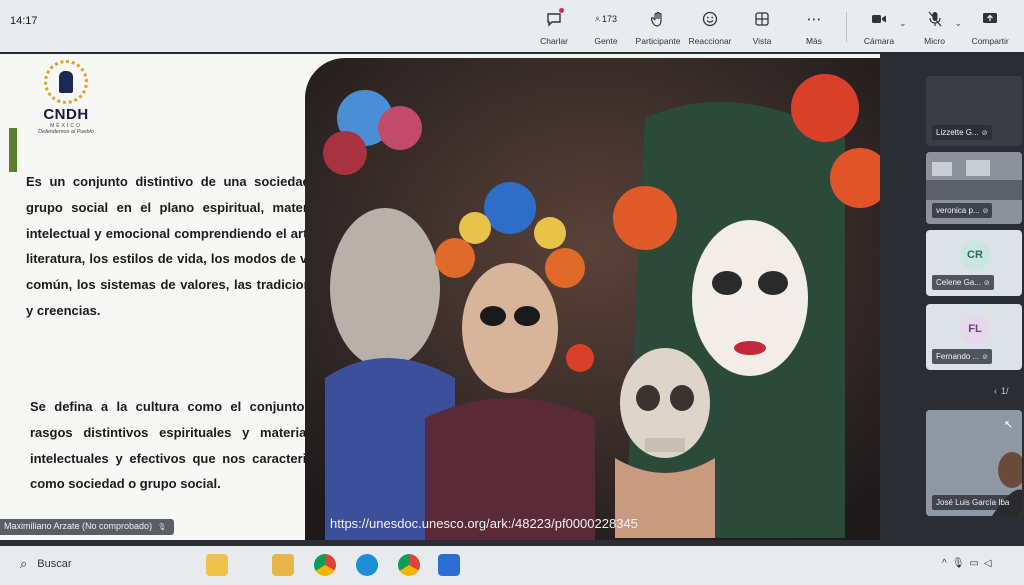 The image size is (1024, 585). Describe the element at coordinates (217, 565) in the screenshot. I see `widgets-icon` at that location.